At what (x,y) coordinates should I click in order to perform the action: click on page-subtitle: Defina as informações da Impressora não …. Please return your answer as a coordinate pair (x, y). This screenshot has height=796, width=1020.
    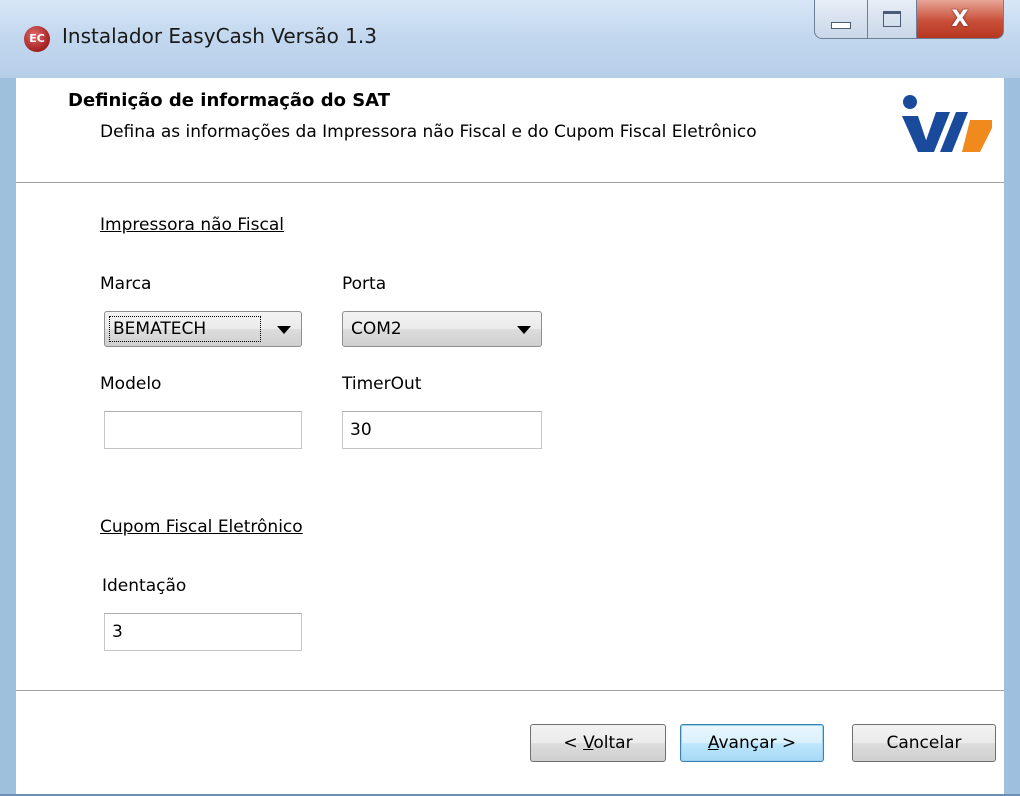
    Looking at the image, I should click on (428, 132).